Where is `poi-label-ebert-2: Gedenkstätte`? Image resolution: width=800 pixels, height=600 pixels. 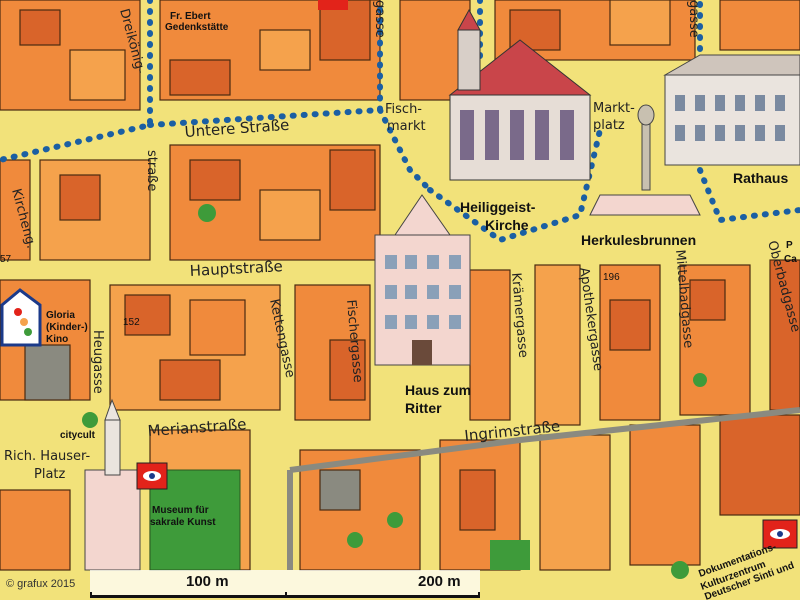
poi-label-ebert-2: Gedenkstätte is located at coordinates (197, 27).